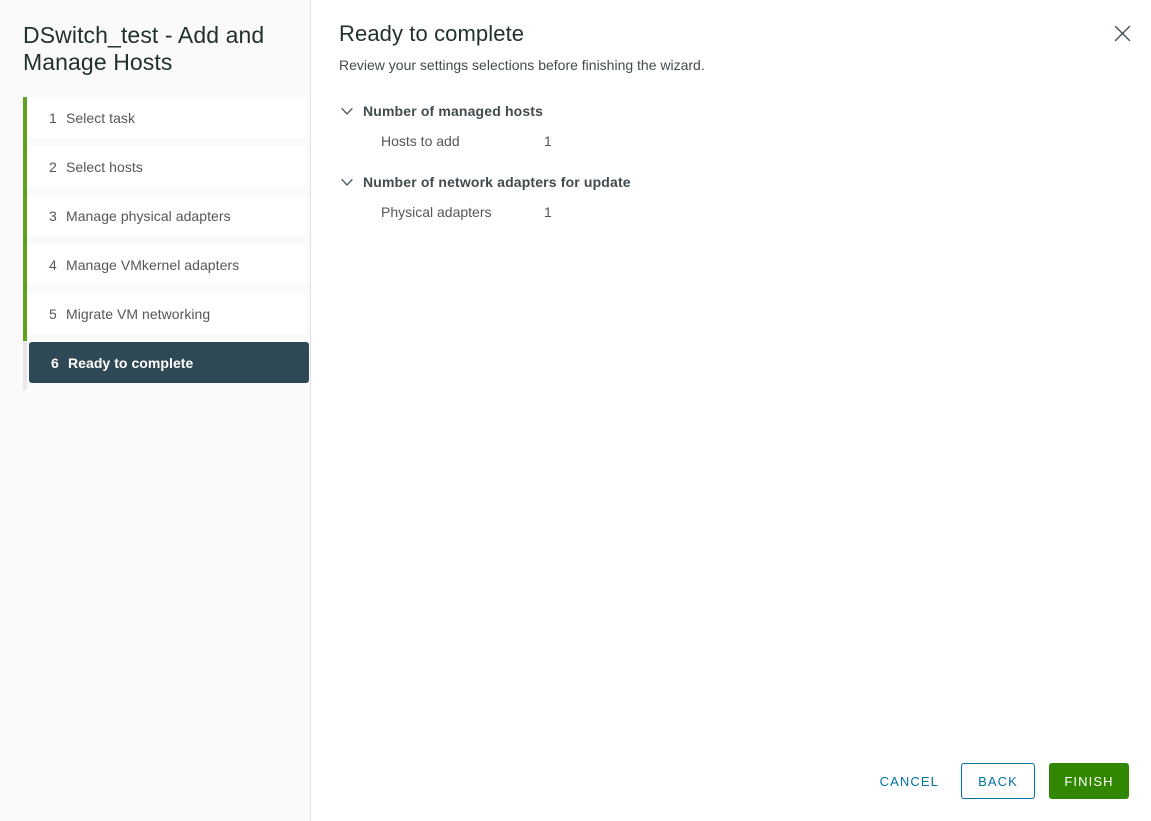  I want to click on close-button, so click(1122, 33).